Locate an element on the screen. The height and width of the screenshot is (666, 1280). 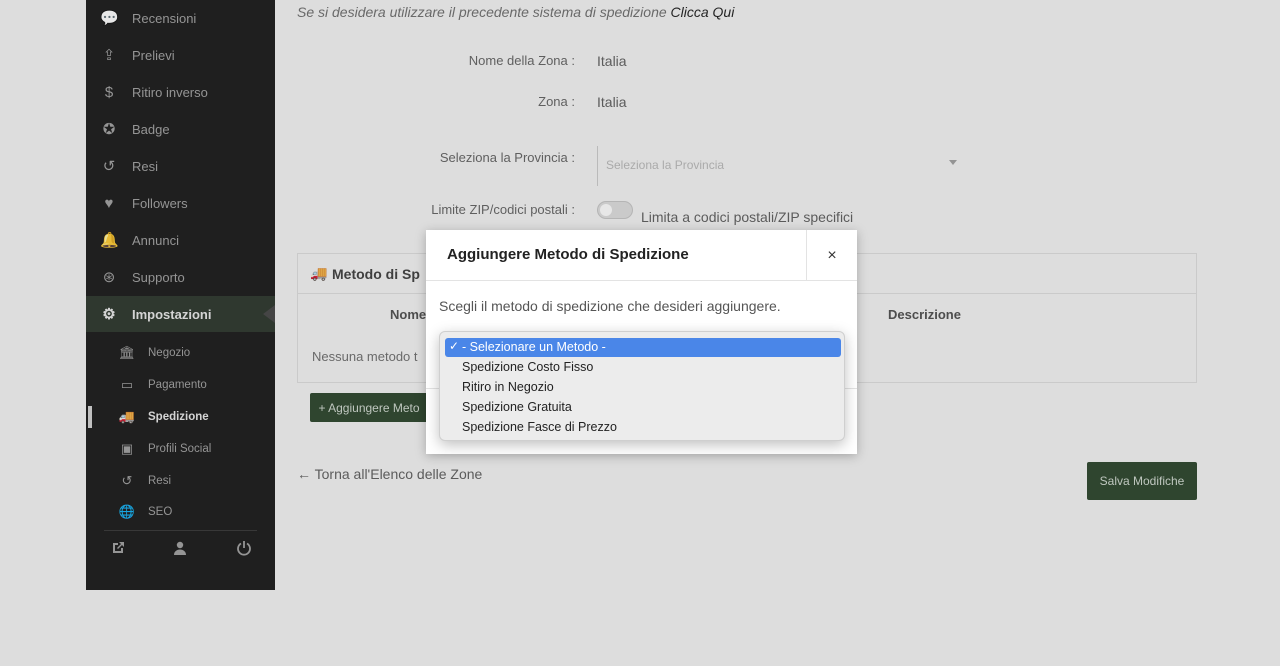
select-option: ✓ - Selezionare un Metodo - is located at coordinates (643, 347).